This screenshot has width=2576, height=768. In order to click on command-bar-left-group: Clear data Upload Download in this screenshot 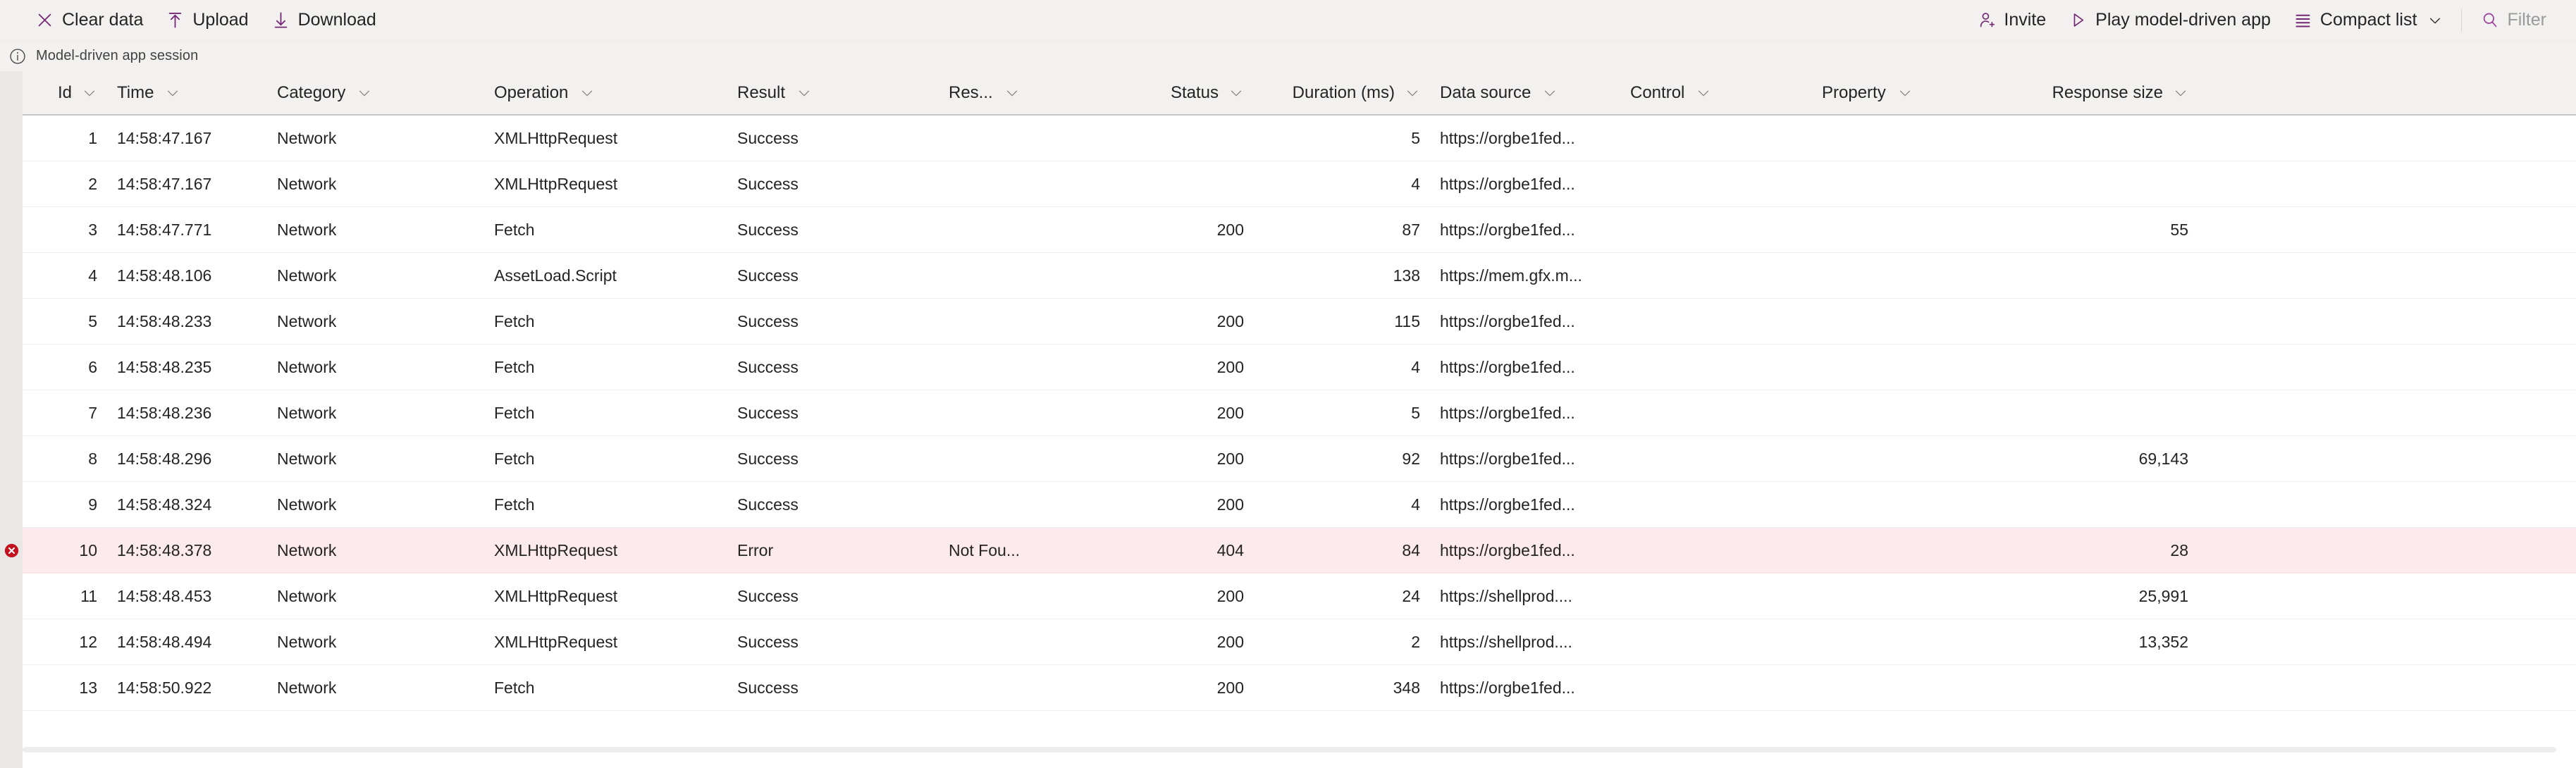, I will do `click(206, 20)`.